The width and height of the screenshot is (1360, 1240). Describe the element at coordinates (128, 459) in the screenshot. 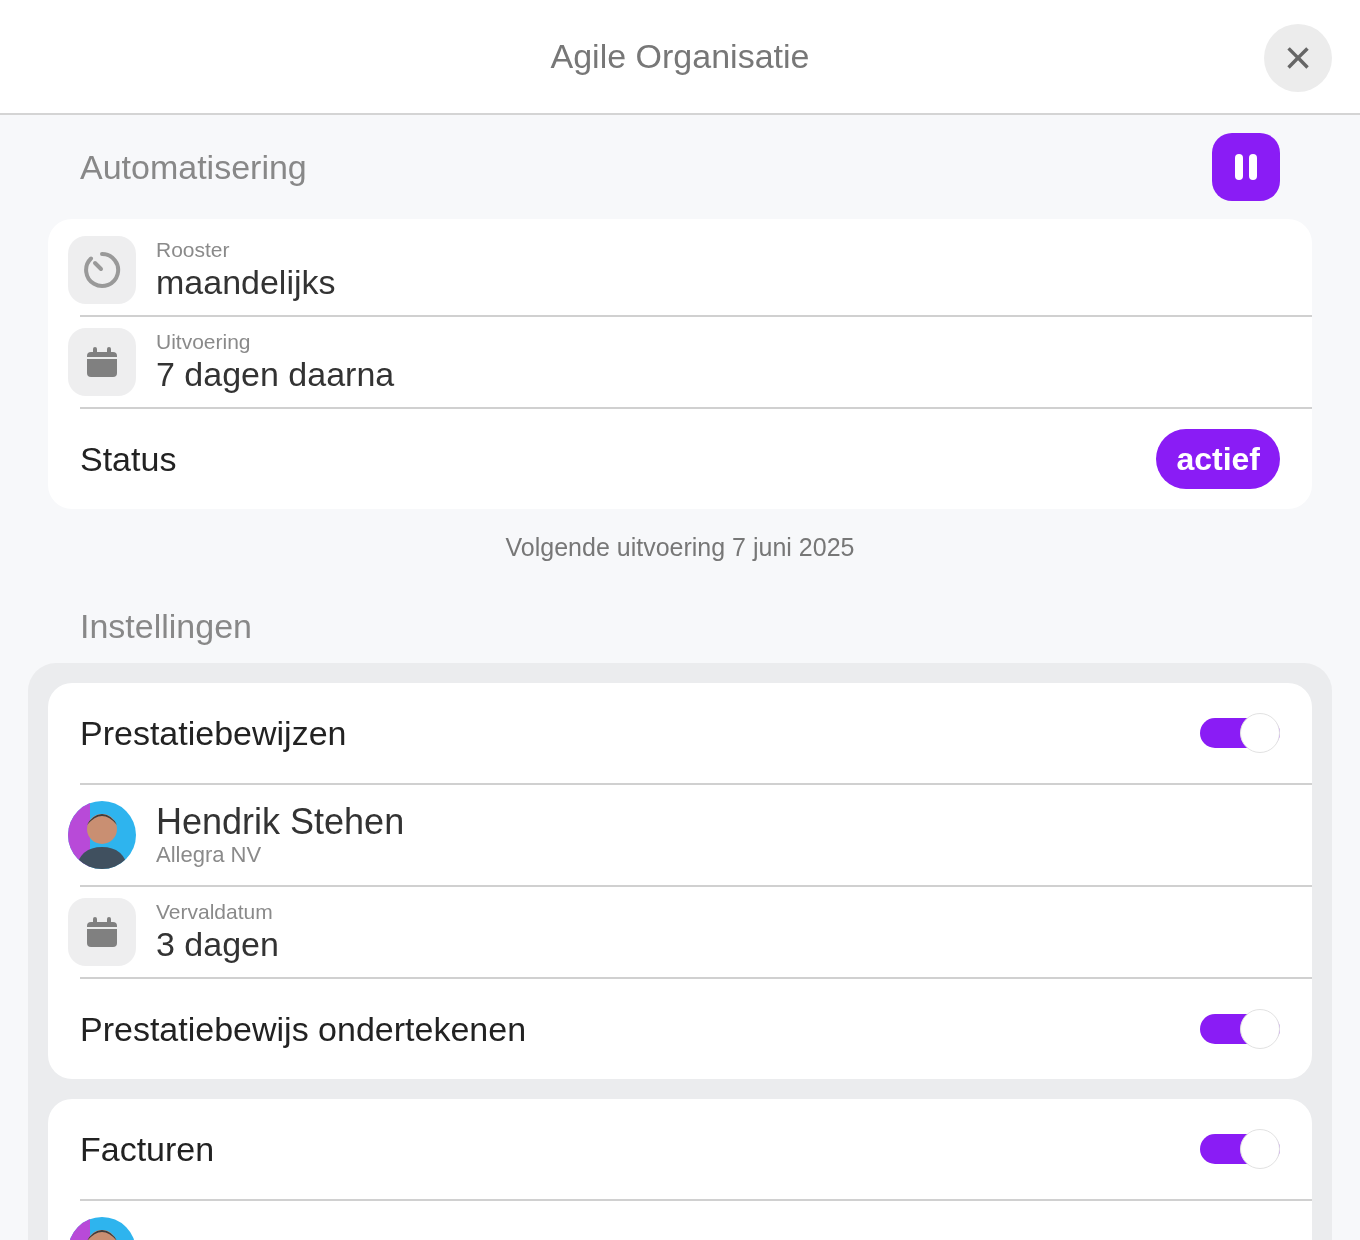

I see `status-label: Status` at that location.